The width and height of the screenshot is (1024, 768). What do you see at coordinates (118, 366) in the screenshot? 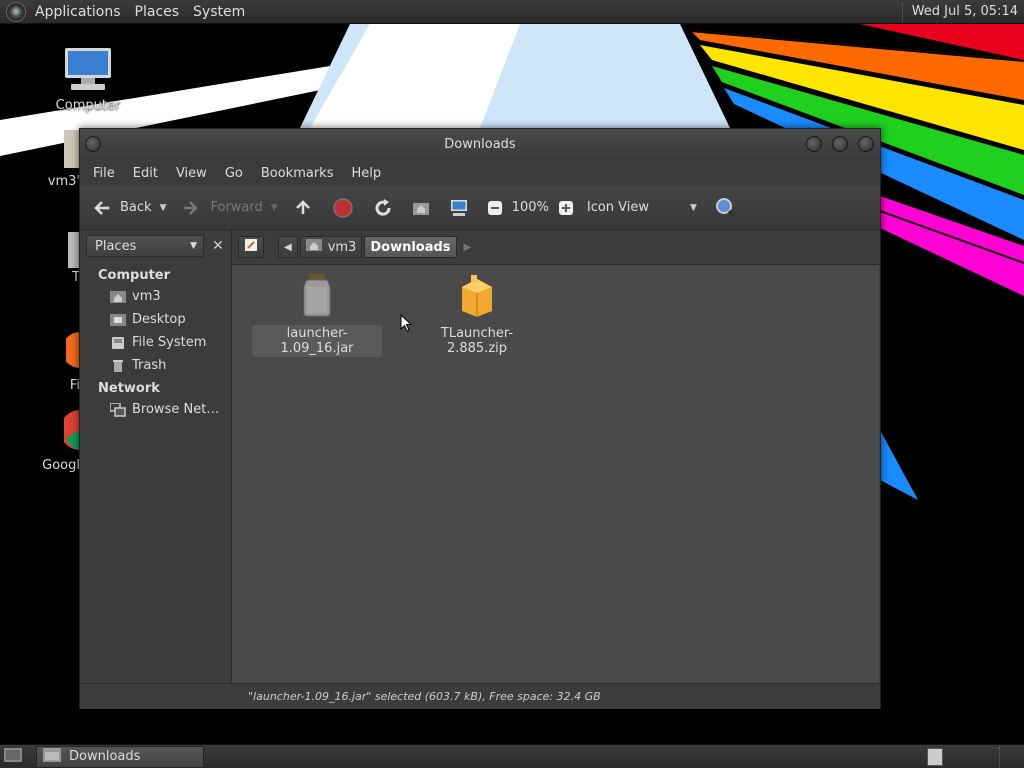
I see `trash-icon` at bounding box center [118, 366].